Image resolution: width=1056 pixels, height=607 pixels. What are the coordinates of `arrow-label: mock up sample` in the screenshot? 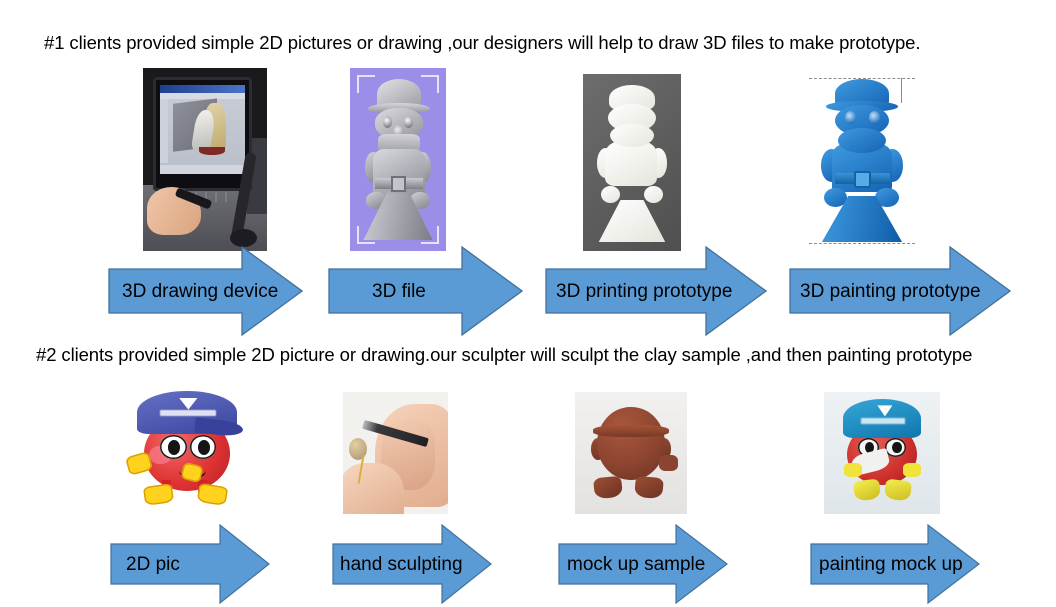 It's located at (636, 564).